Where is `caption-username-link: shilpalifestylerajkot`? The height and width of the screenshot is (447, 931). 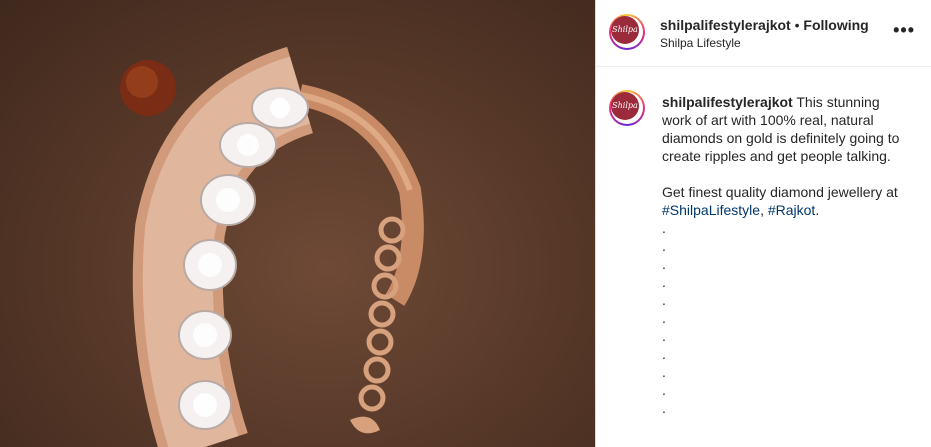
caption-username-link: shilpalifestylerajkot is located at coordinates (727, 102).